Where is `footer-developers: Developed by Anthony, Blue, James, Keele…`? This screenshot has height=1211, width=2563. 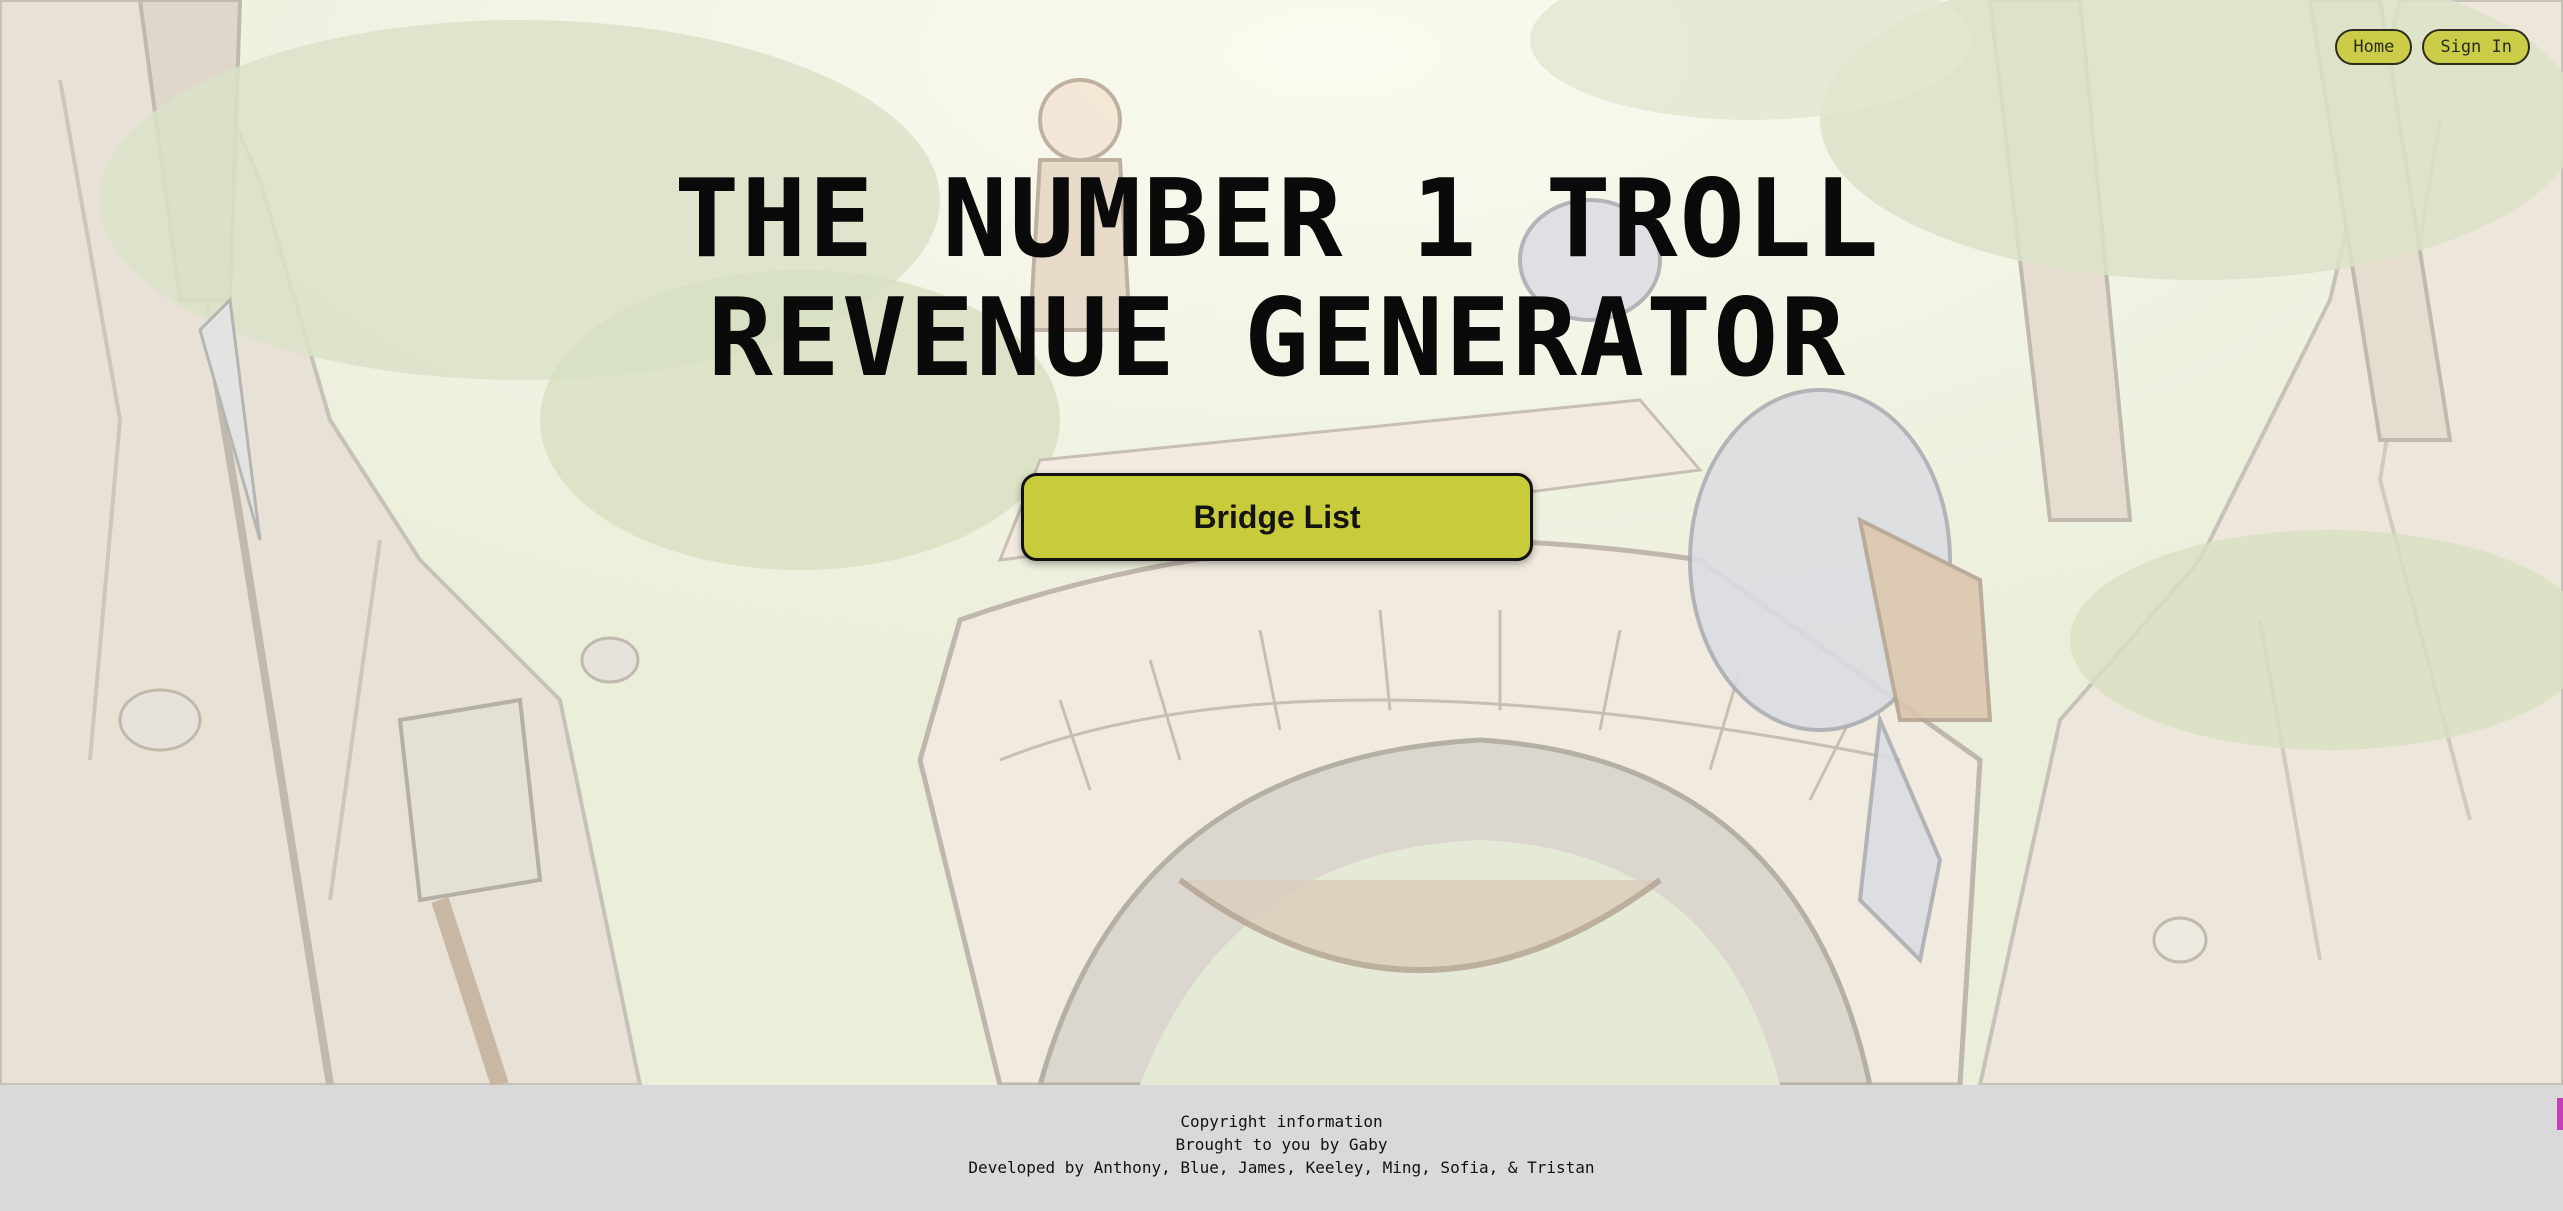 footer-developers: Developed by Anthony, Blue, James, Keele… is located at coordinates (1281, 1167).